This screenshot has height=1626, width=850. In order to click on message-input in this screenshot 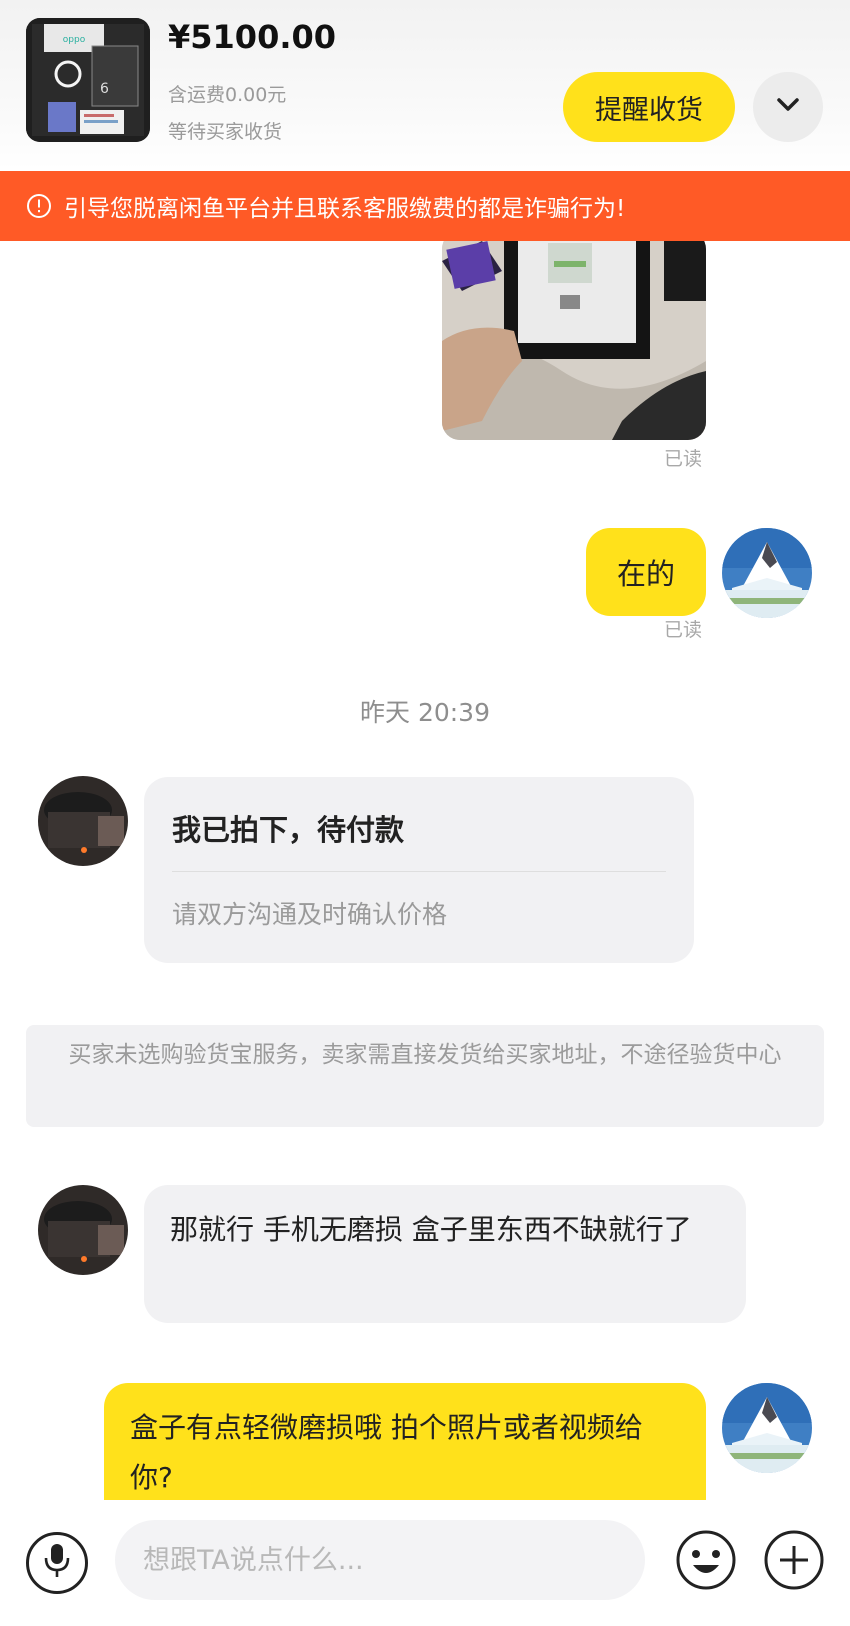, I will do `click(380, 1560)`.